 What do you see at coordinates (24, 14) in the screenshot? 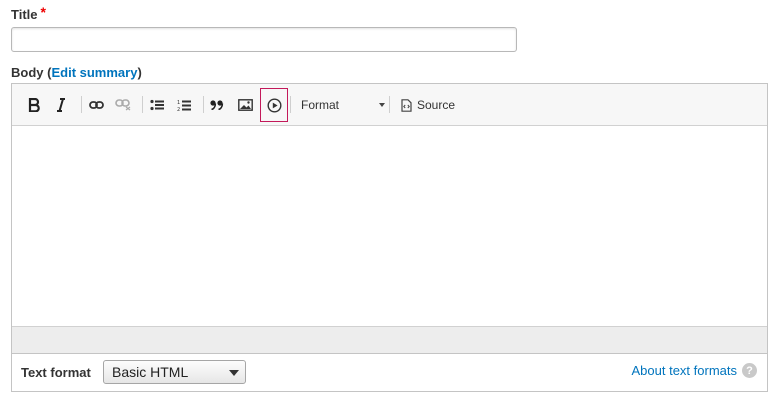
I see `title-label-text: Title` at bounding box center [24, 14].